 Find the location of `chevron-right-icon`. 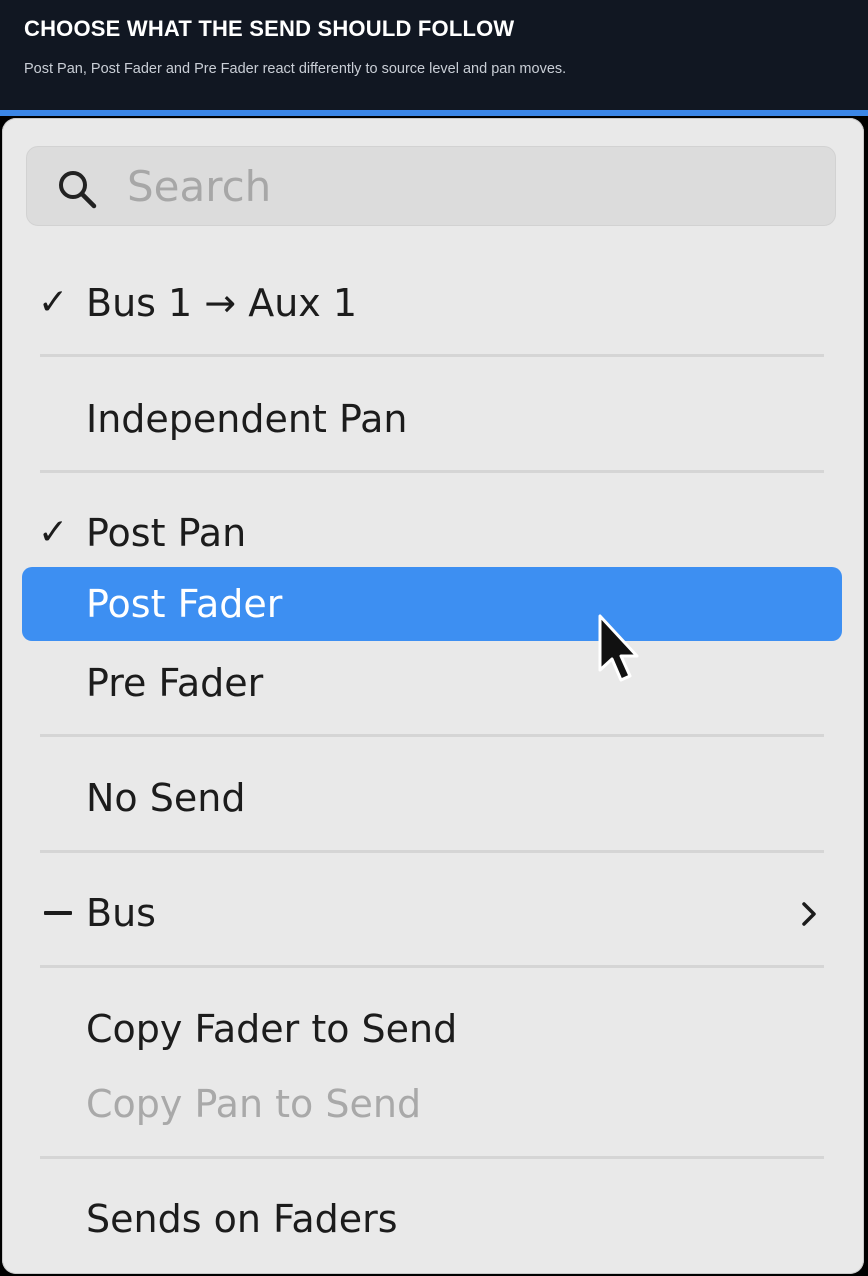

chevron-right-icon is located at coordinates (809, 914).